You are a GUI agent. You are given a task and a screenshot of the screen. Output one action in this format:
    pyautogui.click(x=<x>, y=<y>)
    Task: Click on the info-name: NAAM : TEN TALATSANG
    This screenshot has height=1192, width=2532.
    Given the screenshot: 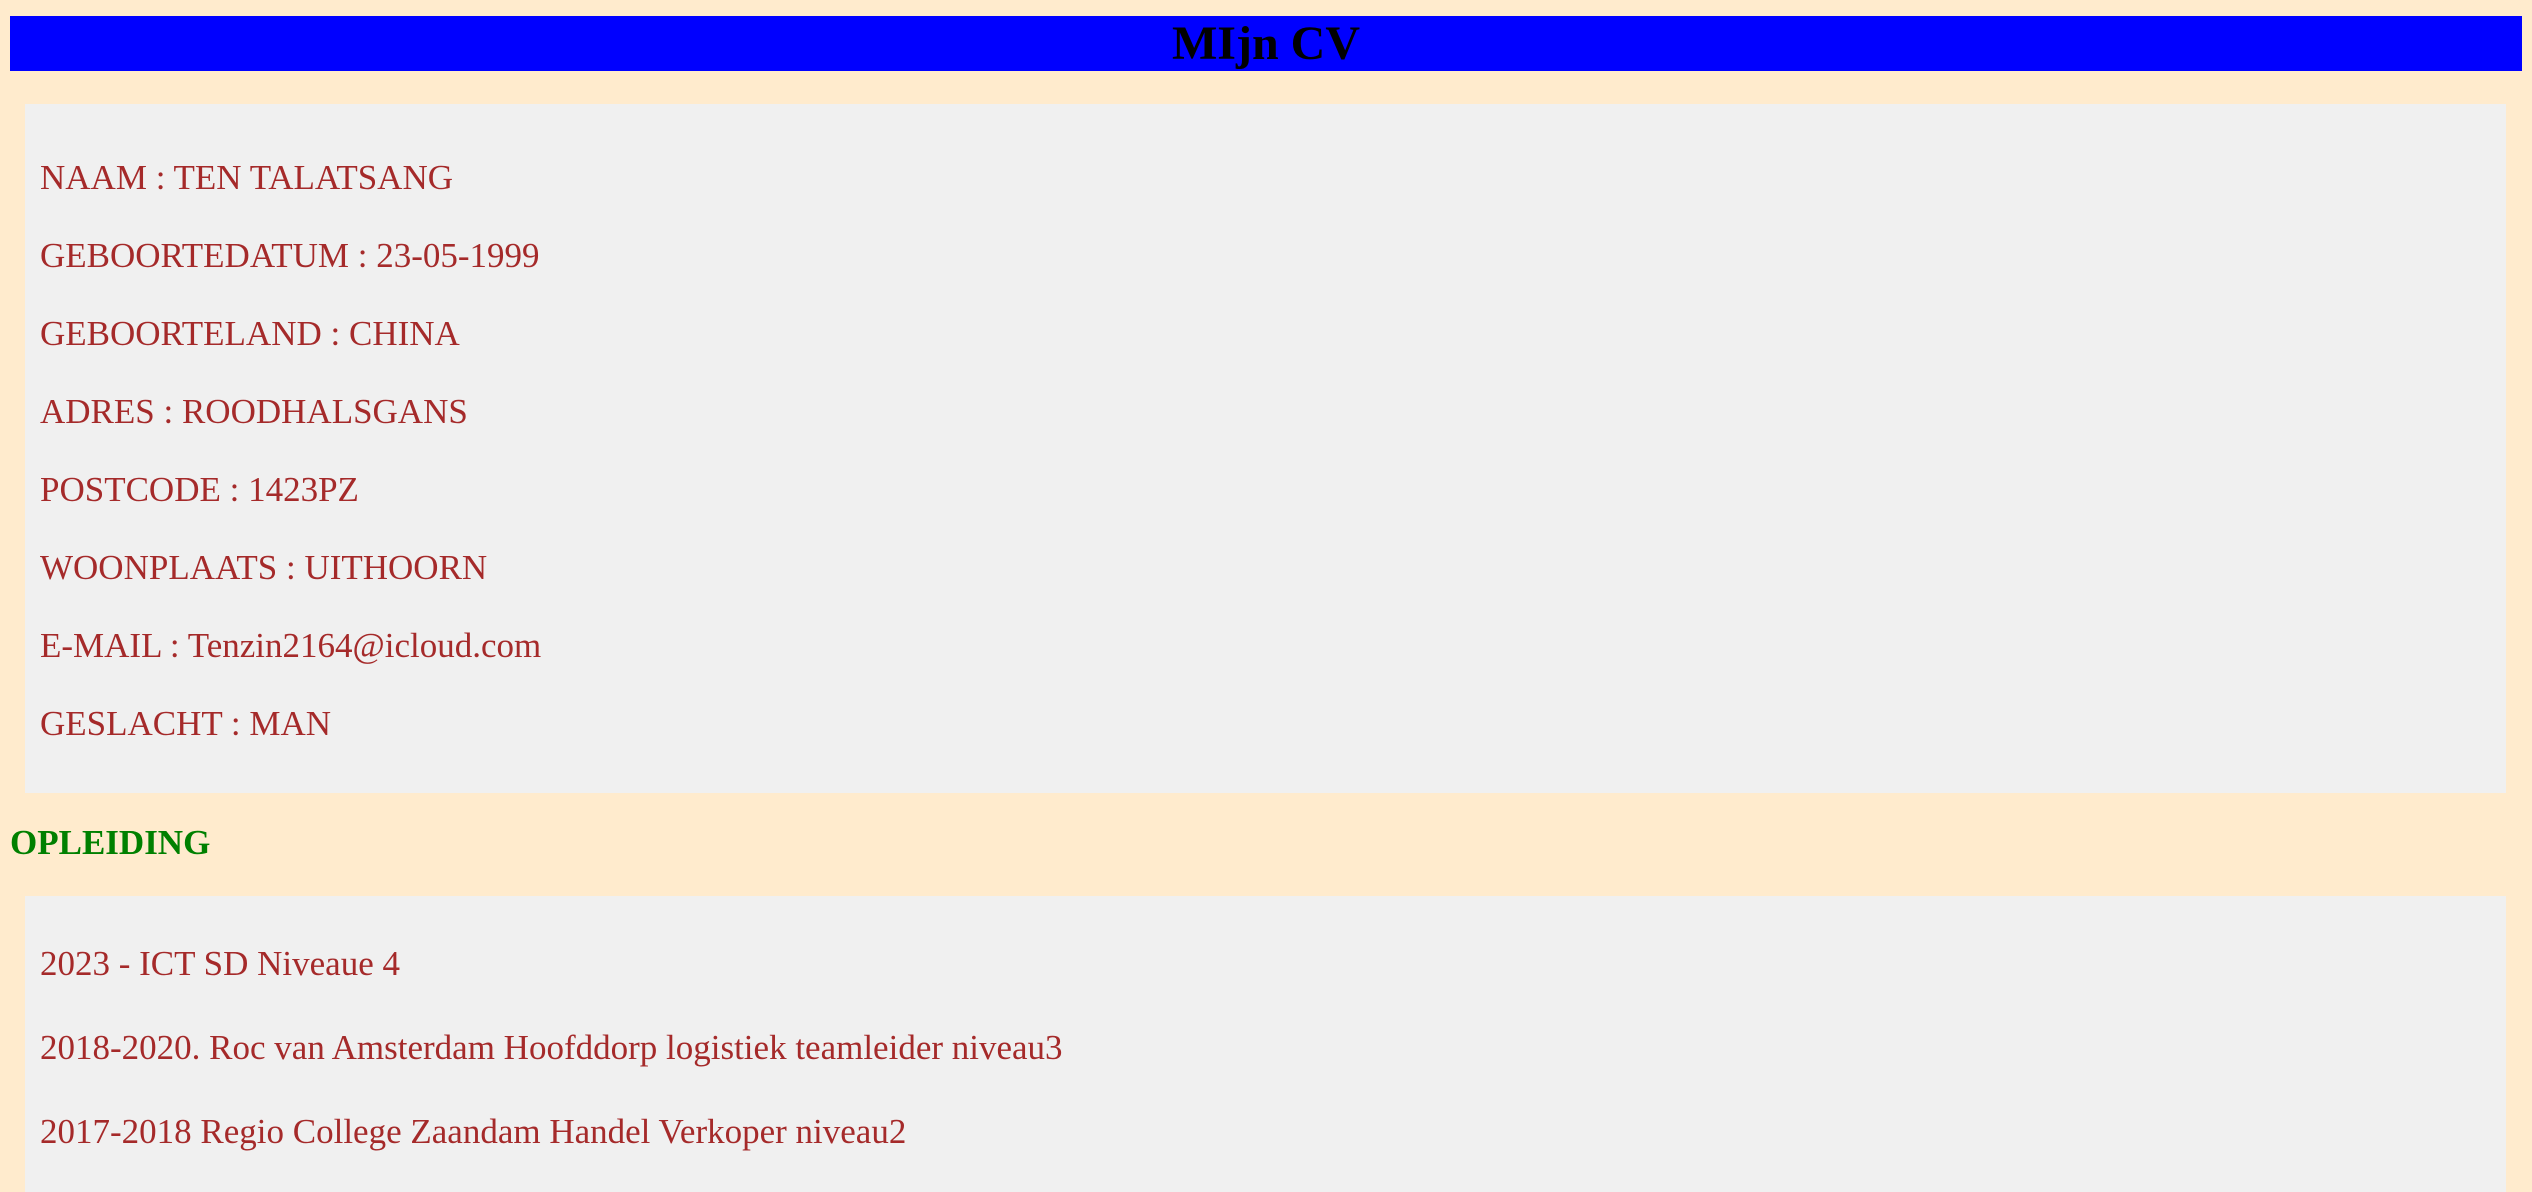 What is the action you would take?
    pyautogui.click(x=246, y=177)
    